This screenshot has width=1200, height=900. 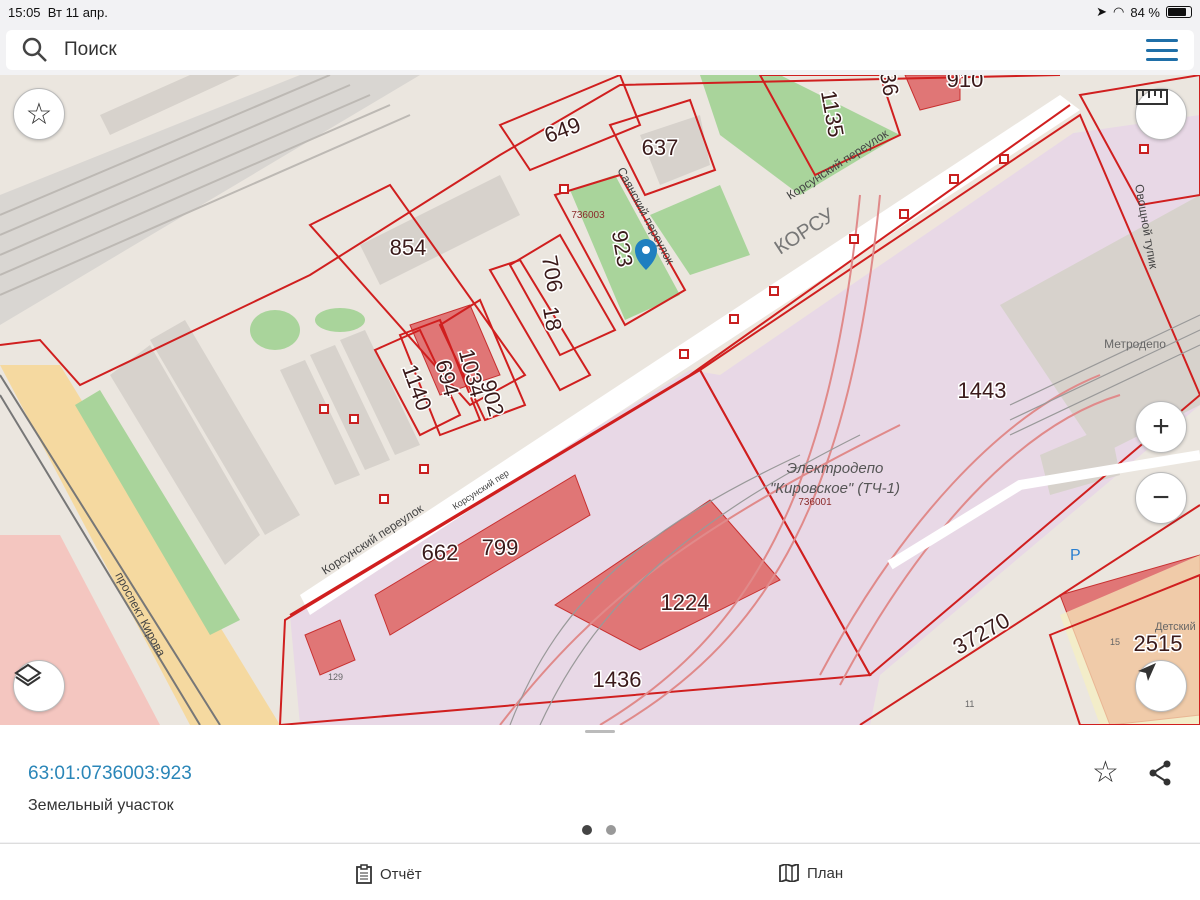 I want to click on layers-icon, so click(x=28, y=675).